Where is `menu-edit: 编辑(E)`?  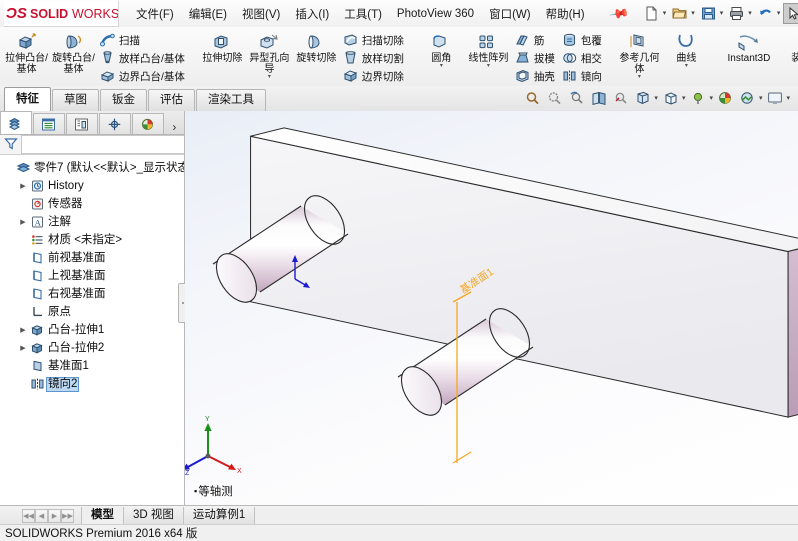 menu-edit: 编辑(E) is located at coordinates (208, 14).